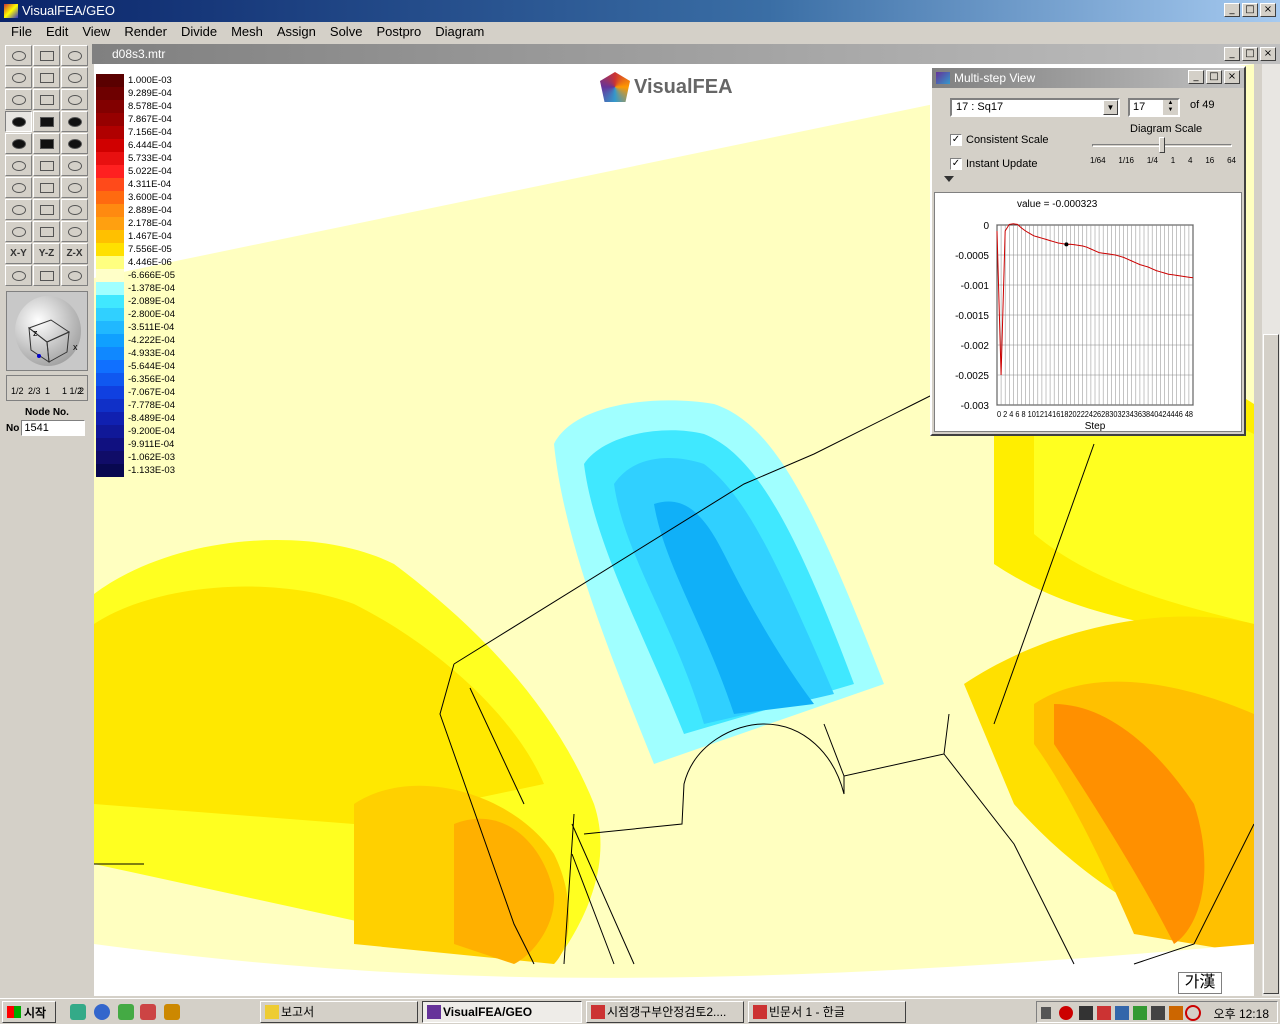 This screenshot has height=1024, width=1280. Describe the element at coordinates (151, 444) in the screenshot. I see `legend-label: -9.911E-04` at that location.